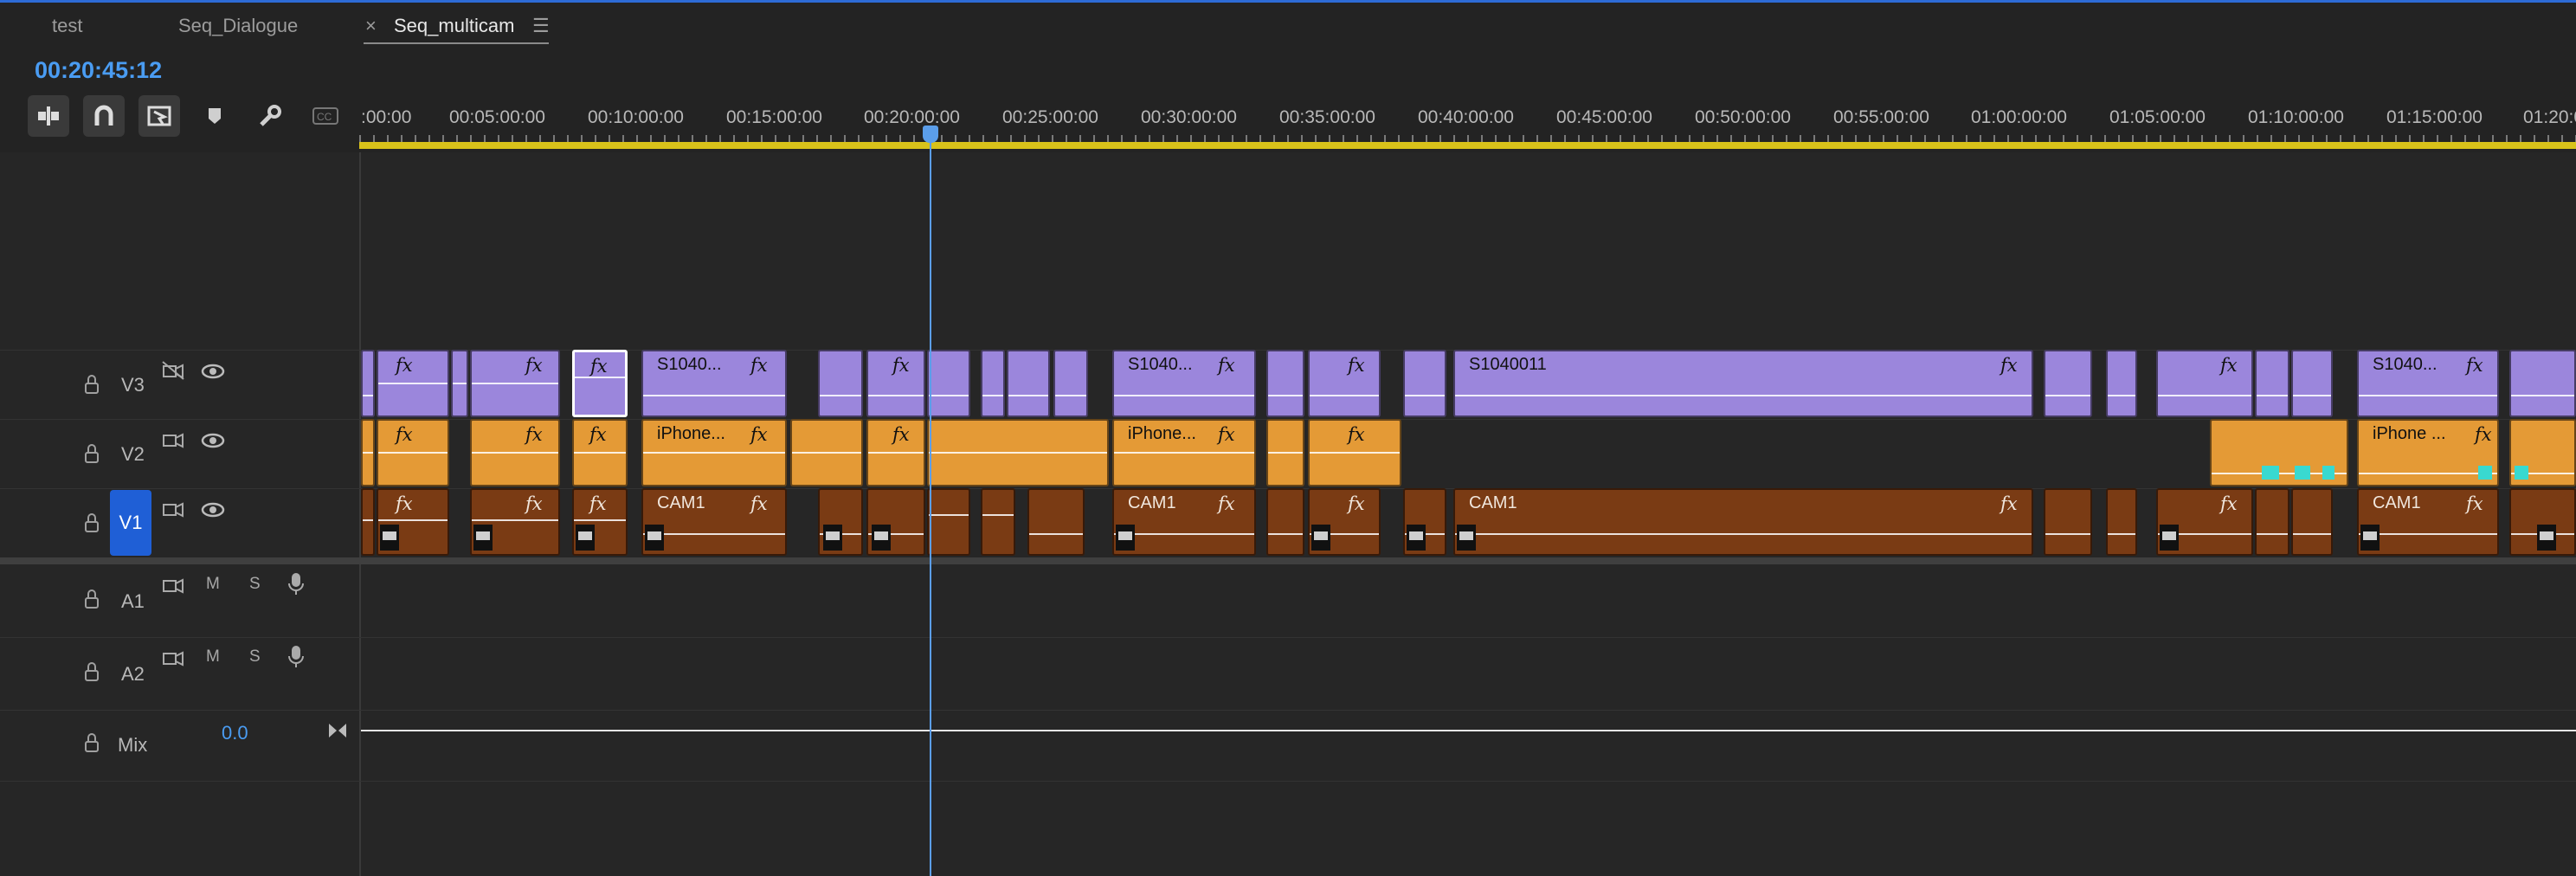 Image resolution: width=2576 pixels, height=876 pixels. I want to click on tab-close-icon: ×, so click(371, 26).